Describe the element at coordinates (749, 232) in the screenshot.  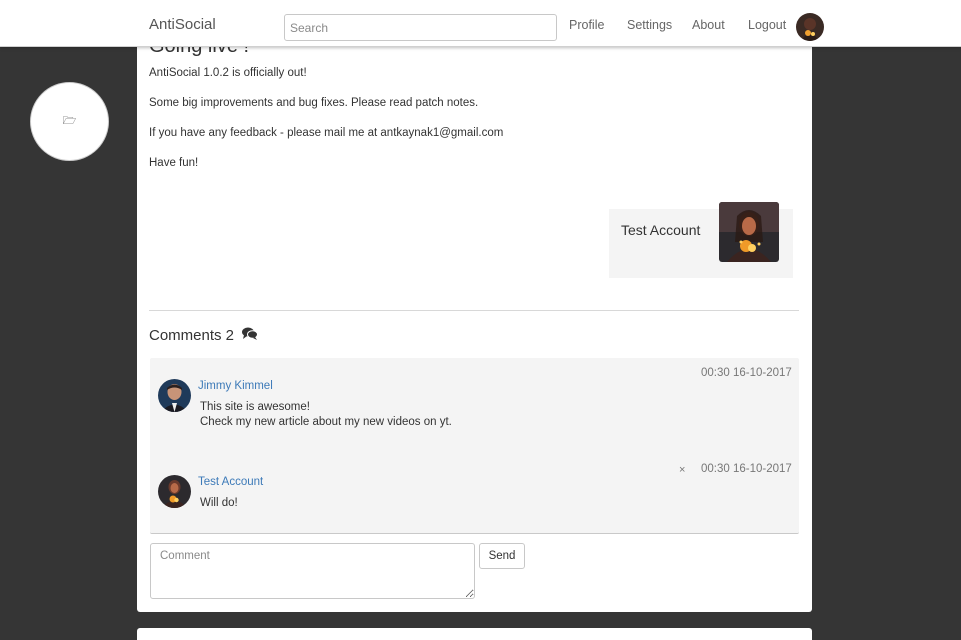
I see `post-author-photo` at that location.